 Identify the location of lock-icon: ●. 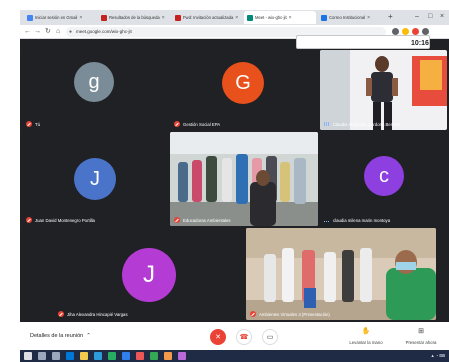
(71, 32).